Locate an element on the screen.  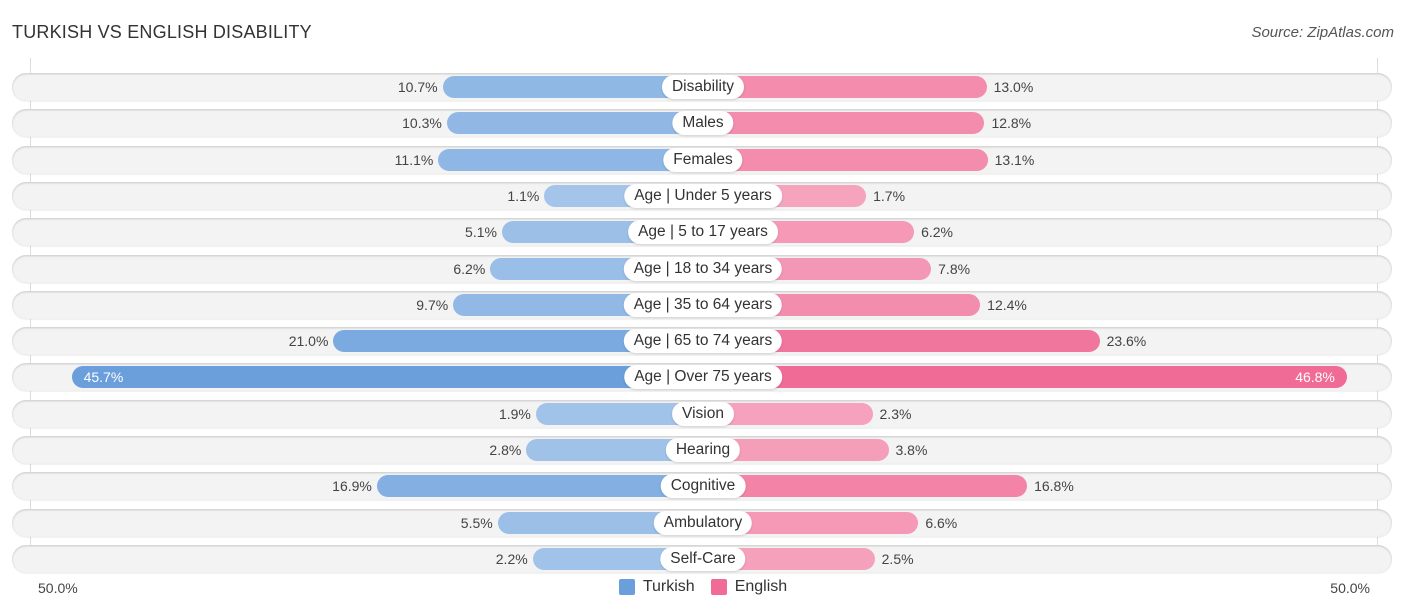
value-label-turkish: 10.3% is located at coordinates (422, 123).